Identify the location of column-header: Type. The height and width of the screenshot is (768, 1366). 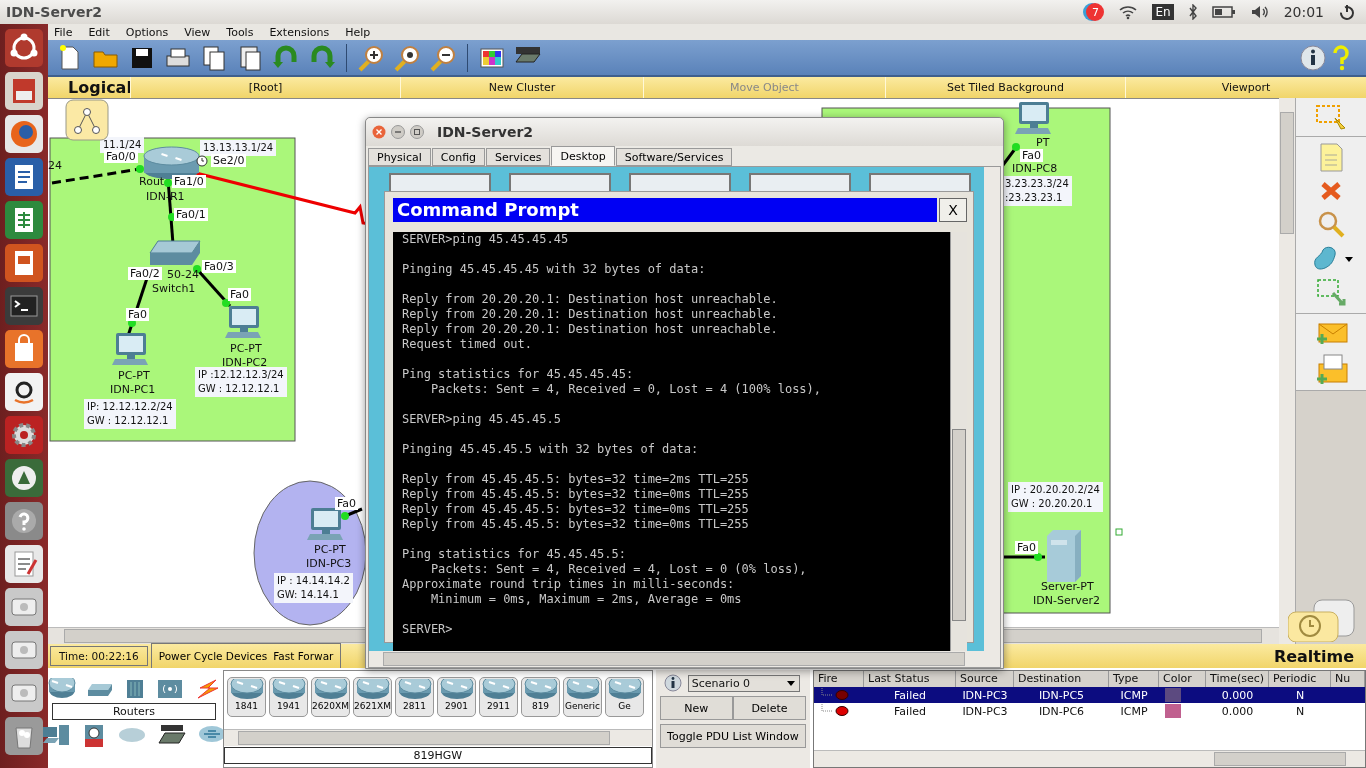
(1134, 679).